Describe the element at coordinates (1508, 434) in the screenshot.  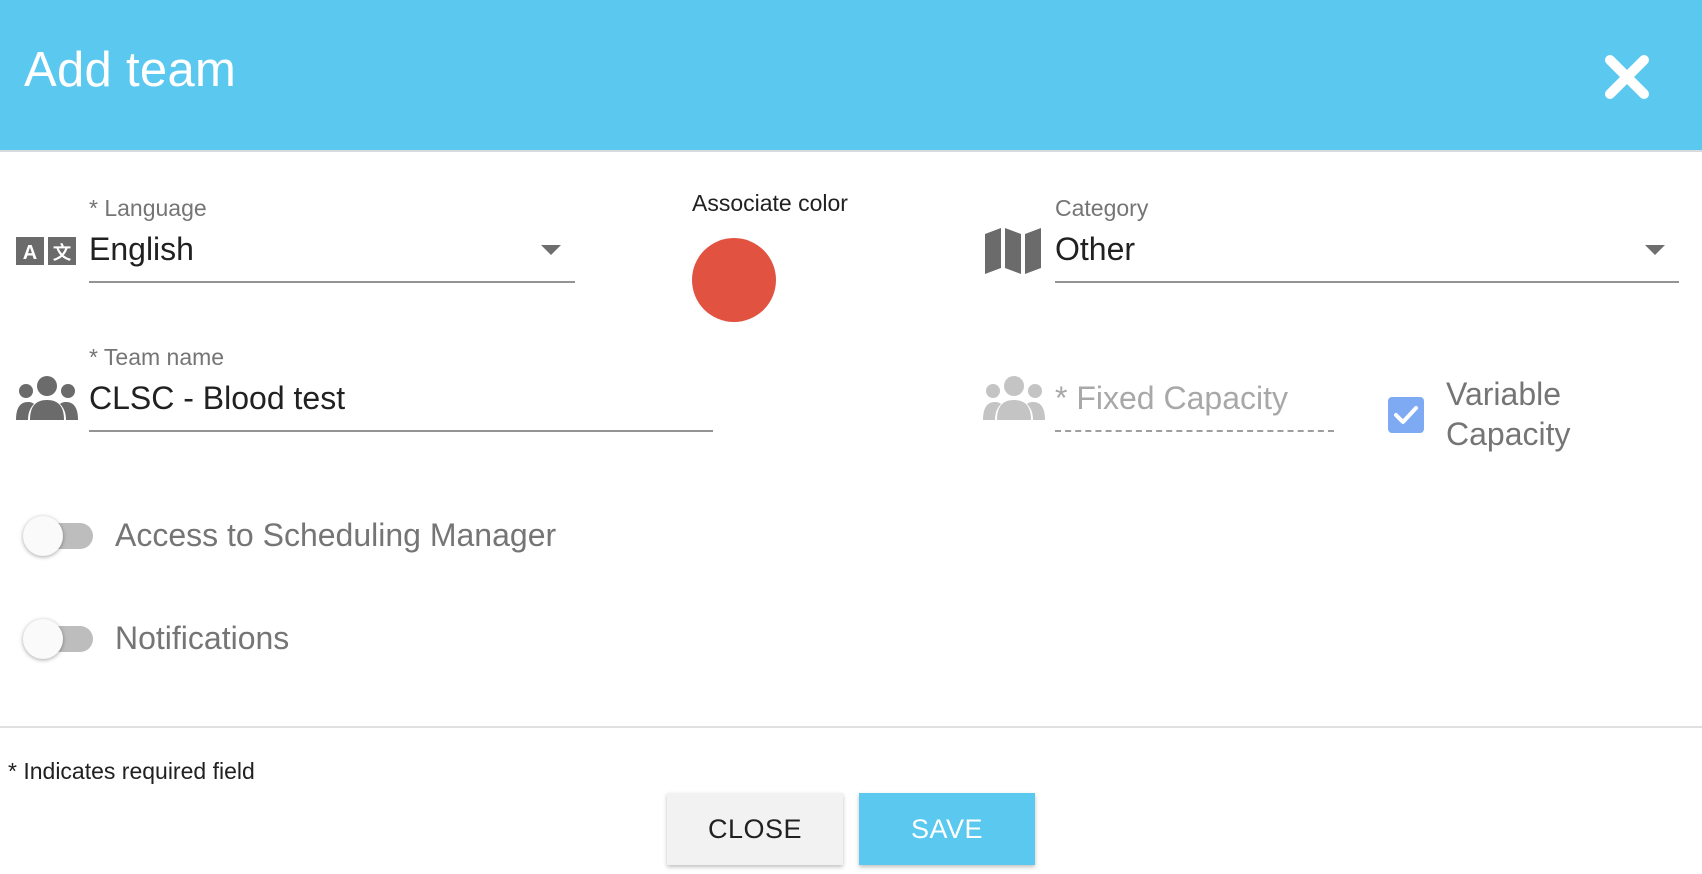
I see `variable-capacity-label-line2: Capacity` at that location.